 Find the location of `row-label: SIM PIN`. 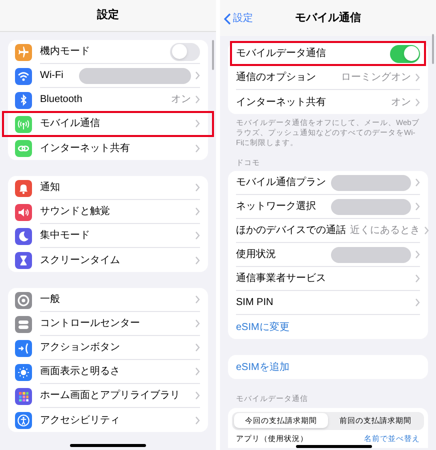

row-label: SIM PIN is located at coordinates (255, 303).